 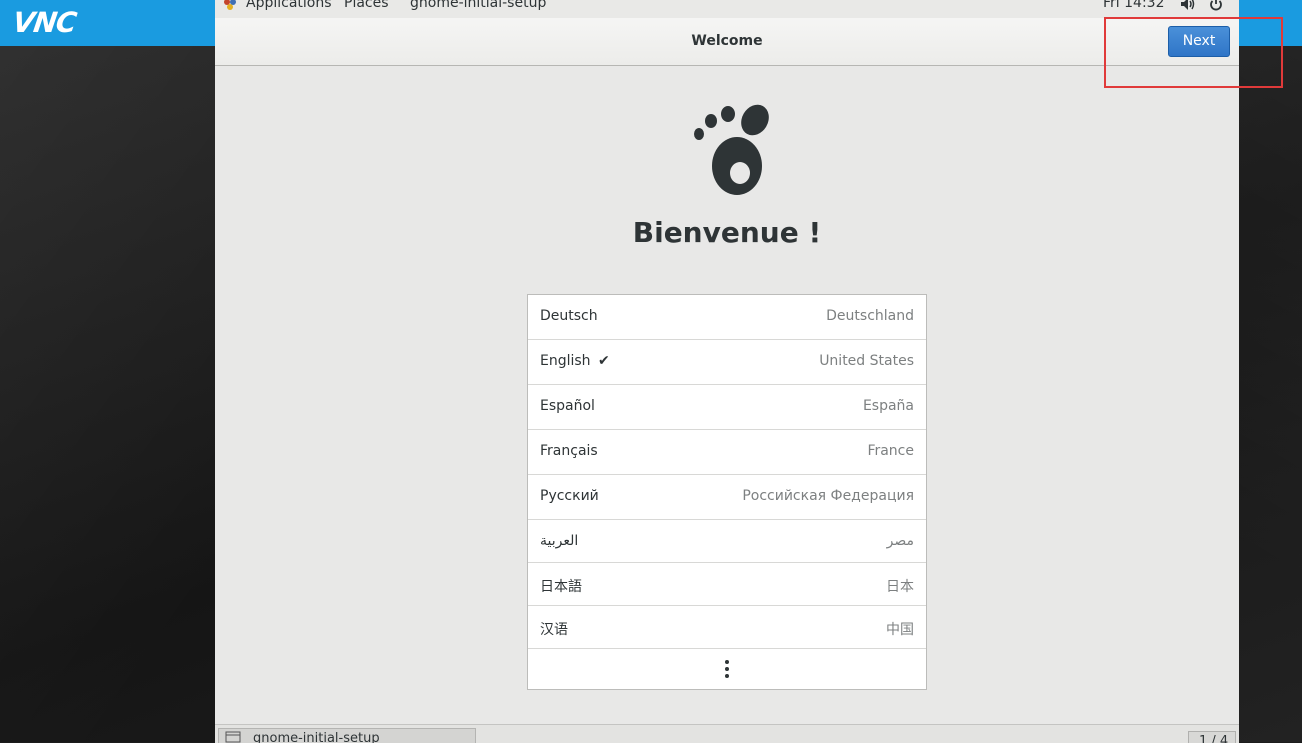 What do you see at coordinates (727, 733) in the screenshot?
I see `bottom-taskbar: gnome-initial-setup 1 / 4` at bounding box center [727, 733].